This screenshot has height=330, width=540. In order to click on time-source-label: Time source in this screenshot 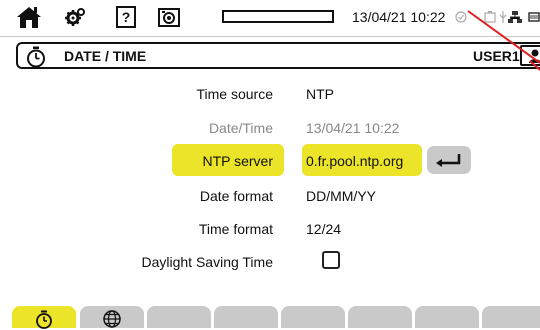, I will do `click(234, 94)`.